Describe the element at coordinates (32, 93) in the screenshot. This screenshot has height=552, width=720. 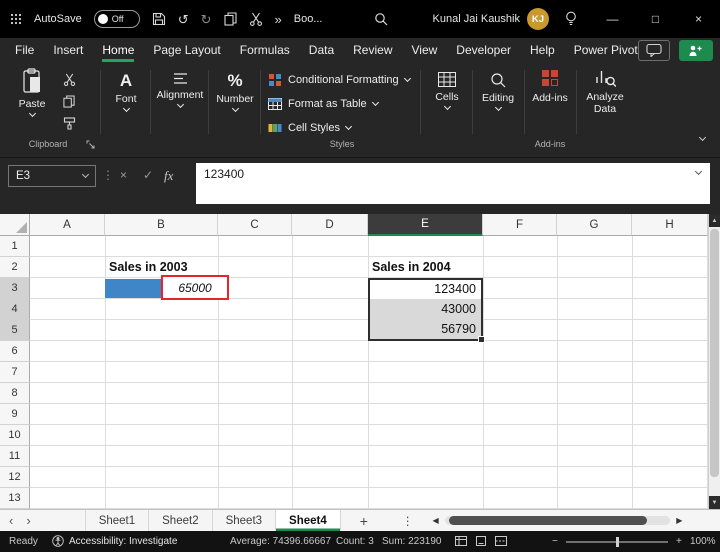
I see `paste-button: Paste` at that location.